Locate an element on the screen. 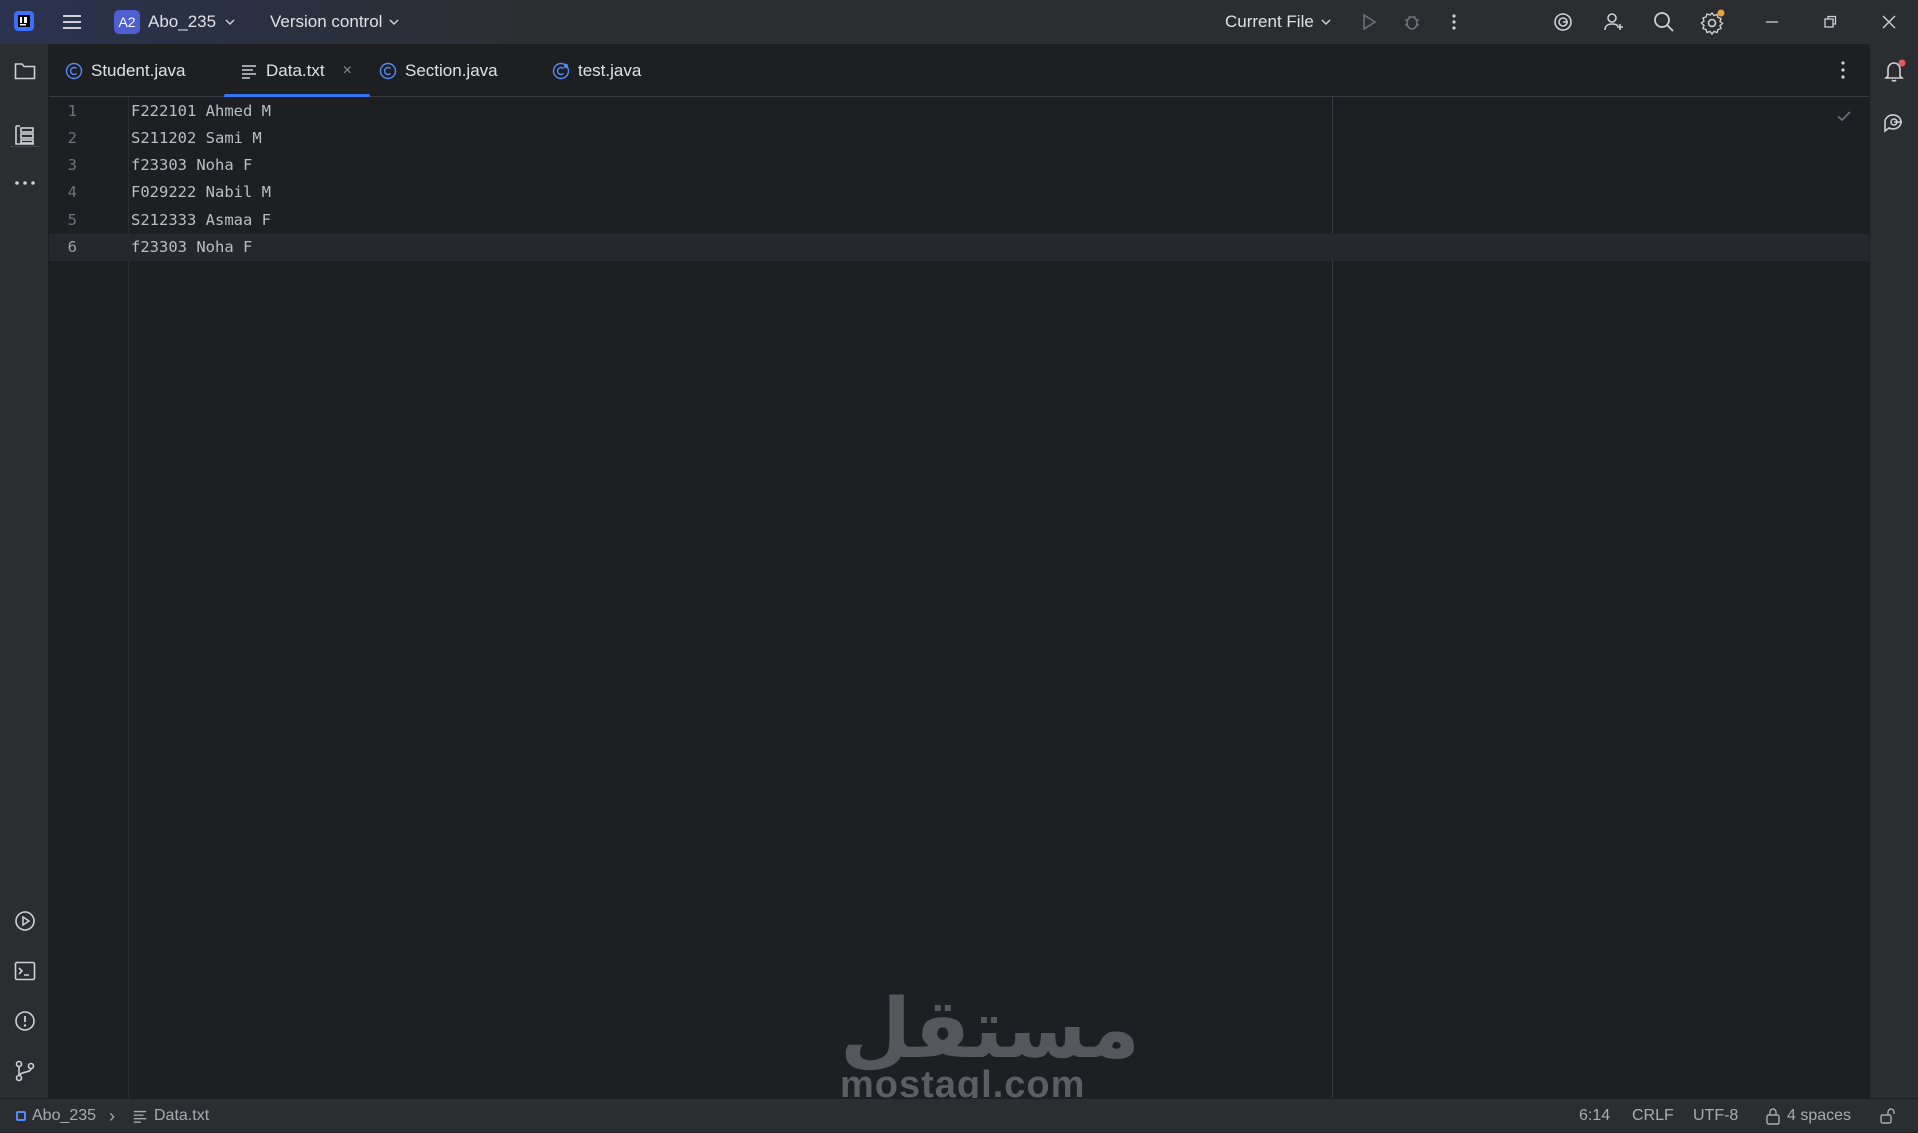  run-config-label: Current File is located at coordinates (1269, 21).